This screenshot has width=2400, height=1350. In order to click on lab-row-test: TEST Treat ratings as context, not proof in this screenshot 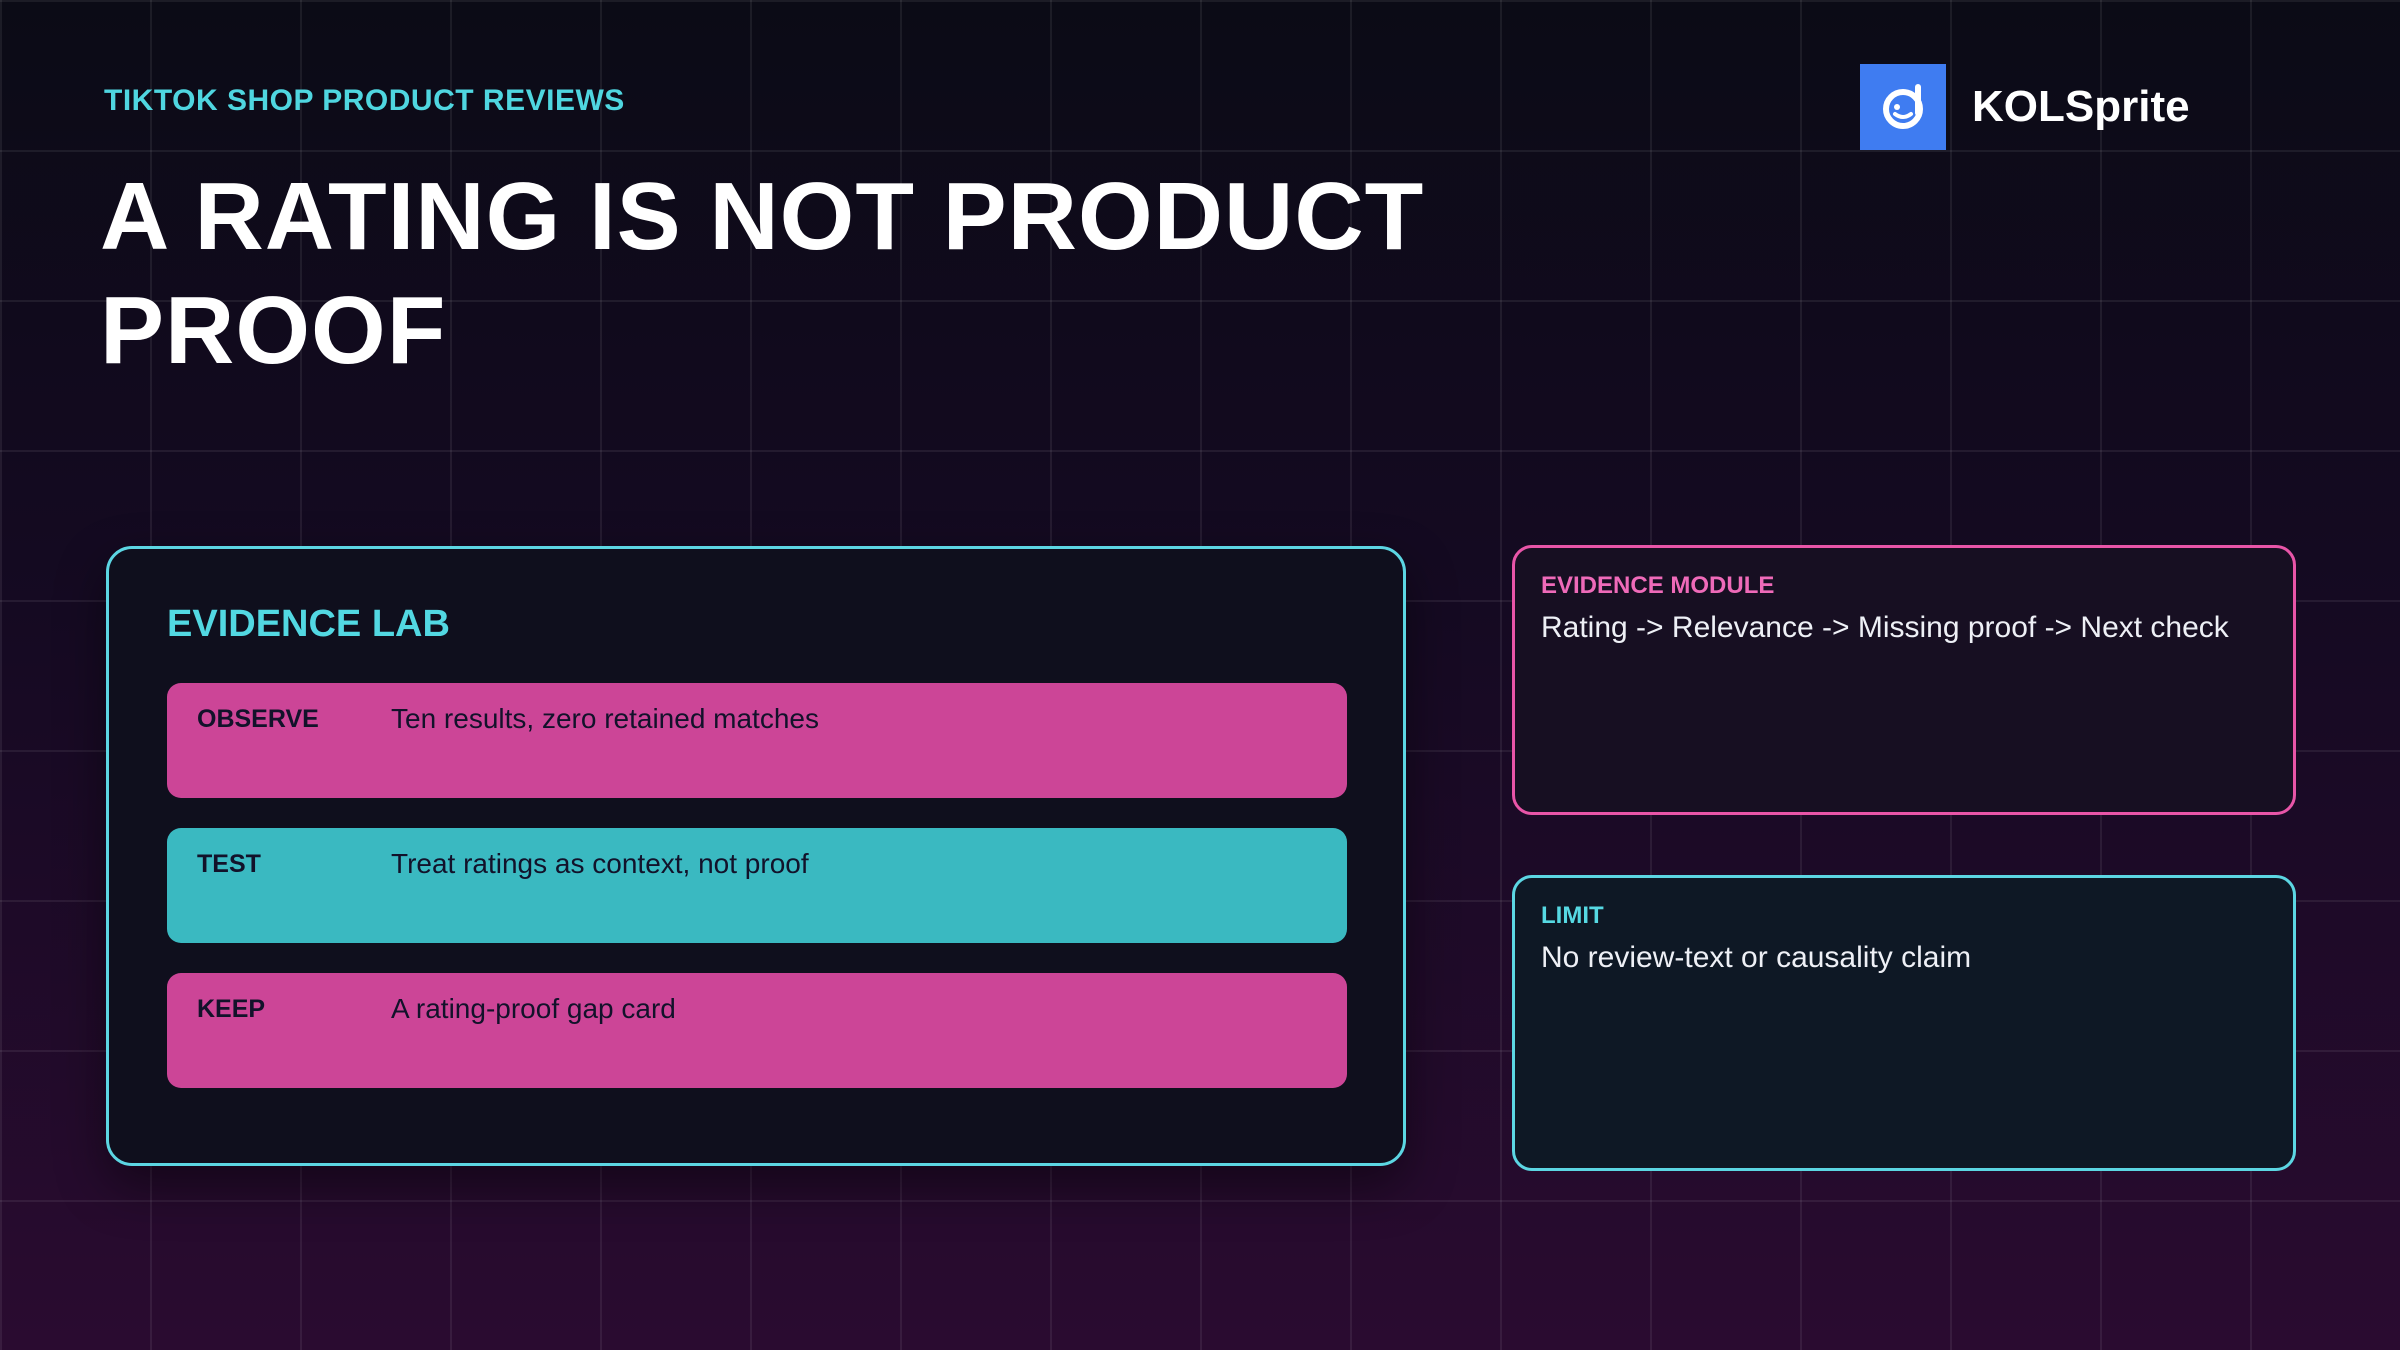, I will do `click(757, 885)`.